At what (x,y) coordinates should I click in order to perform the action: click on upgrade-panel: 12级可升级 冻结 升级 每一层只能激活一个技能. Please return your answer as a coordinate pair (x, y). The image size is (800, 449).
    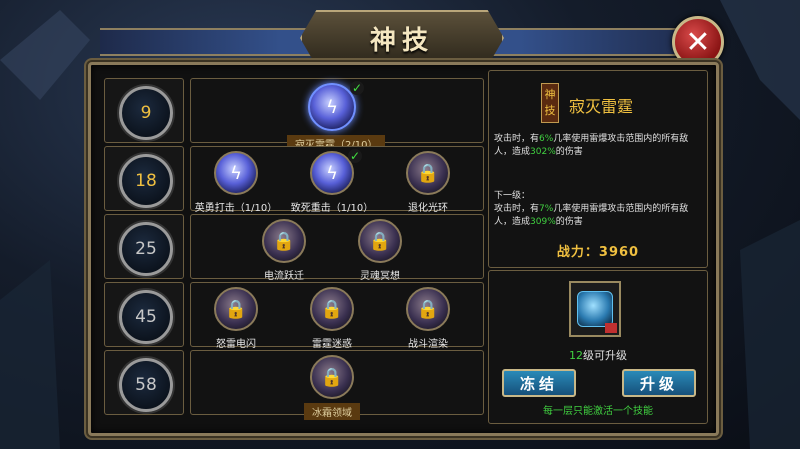
    Looking at the image, I should click on (598, 347).